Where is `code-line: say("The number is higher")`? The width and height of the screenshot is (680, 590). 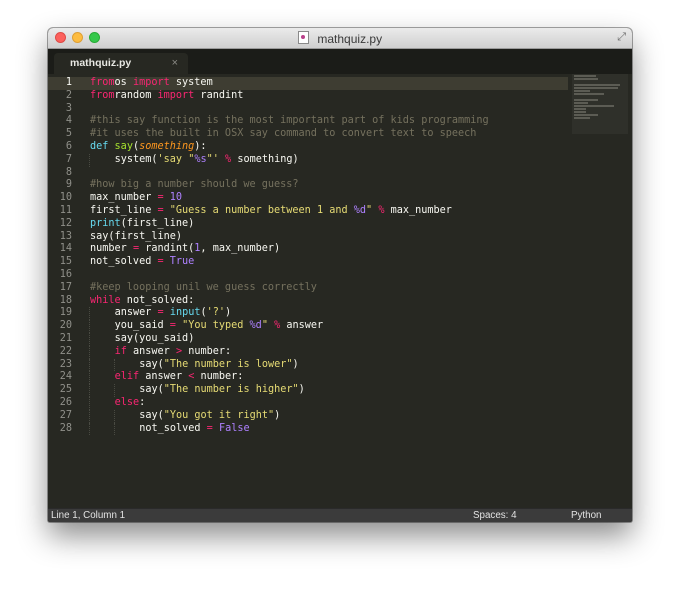 code-line: say("The number is higher") is located at coordinates (327, 390).